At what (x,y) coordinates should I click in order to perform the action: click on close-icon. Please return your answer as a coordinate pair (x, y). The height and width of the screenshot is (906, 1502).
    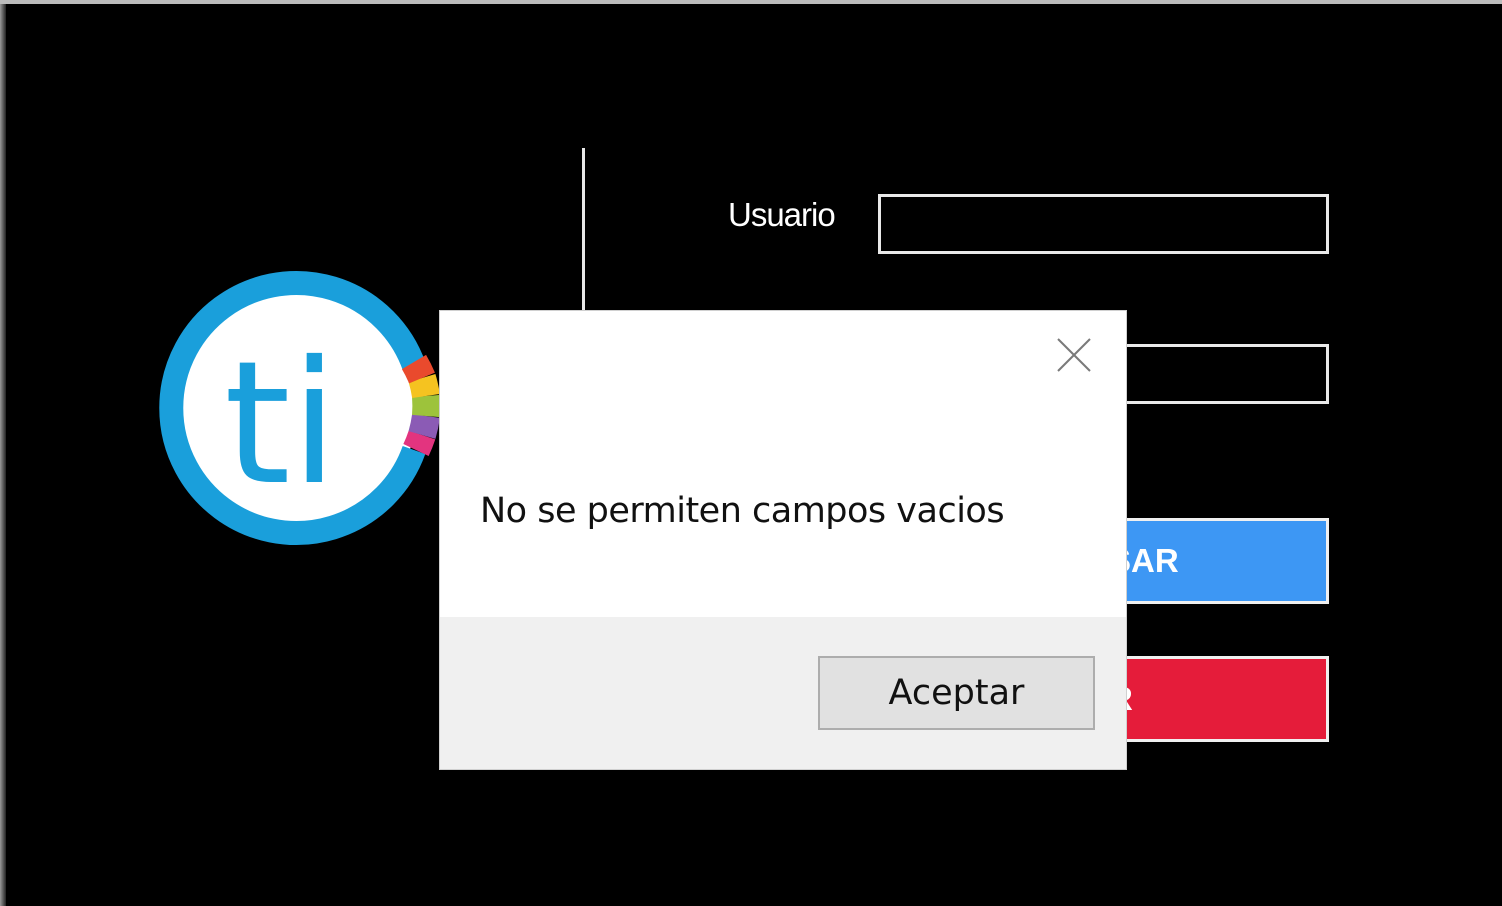
    Looking at the image, I should click on (1074, 355).